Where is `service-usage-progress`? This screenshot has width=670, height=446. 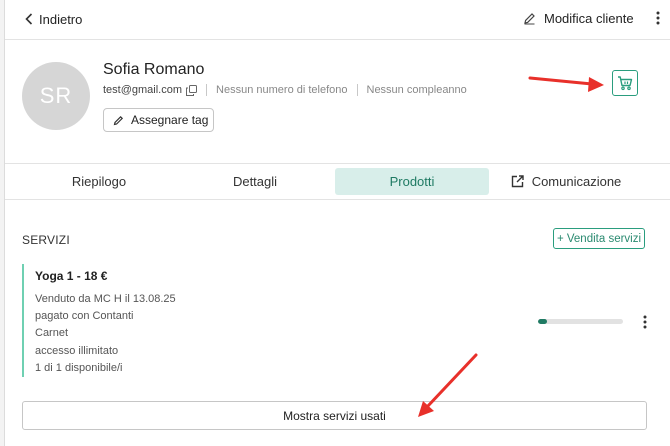 service-usage-progress is located at coordinates (580, 321).